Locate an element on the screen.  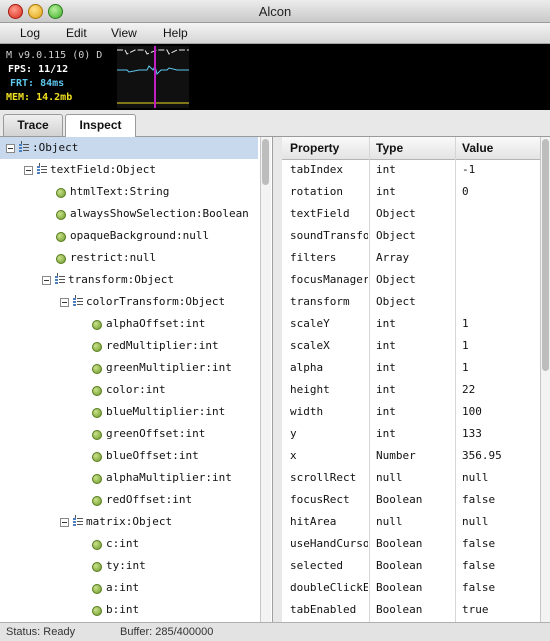
table-row: filters Array is located at coordinates (411, 258).